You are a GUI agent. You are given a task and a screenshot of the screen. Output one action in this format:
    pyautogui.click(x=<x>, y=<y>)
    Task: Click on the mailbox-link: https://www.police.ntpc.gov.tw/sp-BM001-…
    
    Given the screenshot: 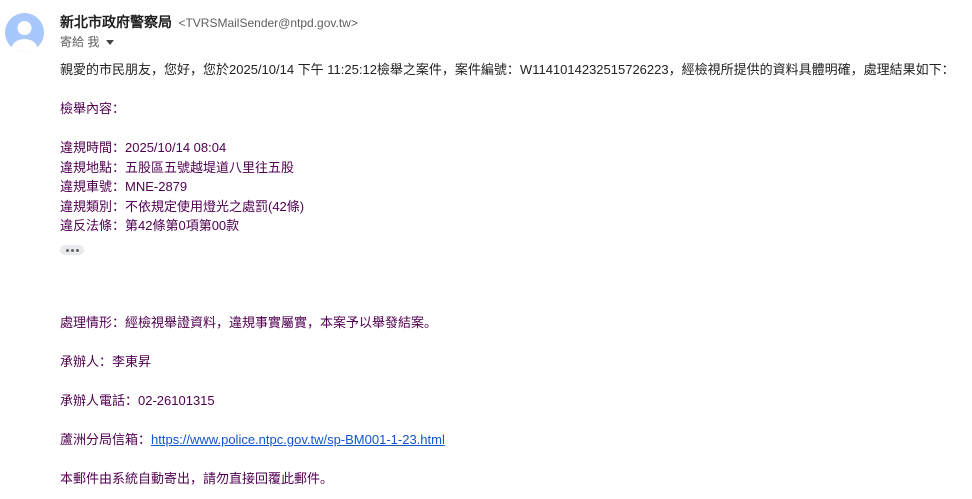 What is the action you would take?
    pyautogui.click(x=298, y=439)
    